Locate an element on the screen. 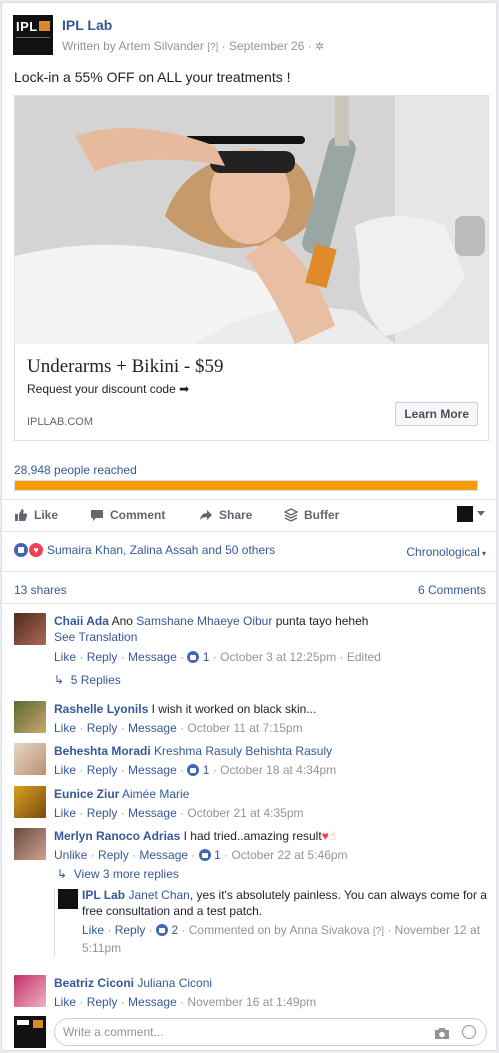 This screenshot has height=1053, width=499. comments-count: 6 Comments is located at coordinates (452, 590).